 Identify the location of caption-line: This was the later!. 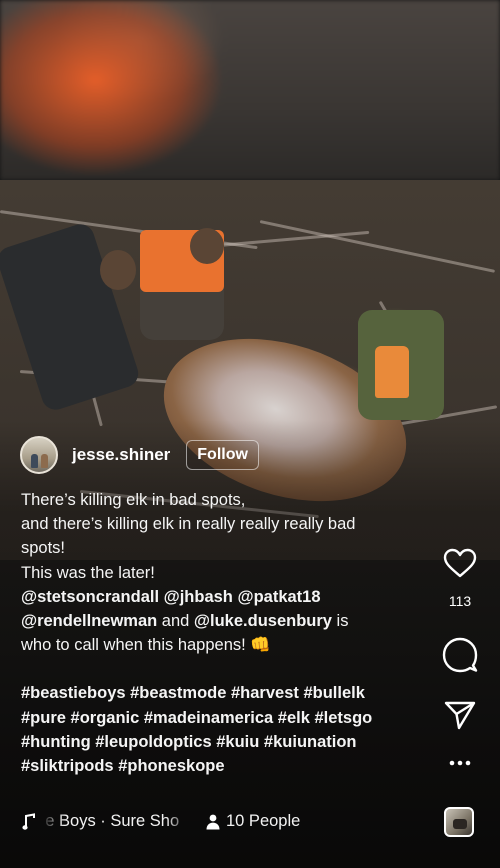
(88, 572).